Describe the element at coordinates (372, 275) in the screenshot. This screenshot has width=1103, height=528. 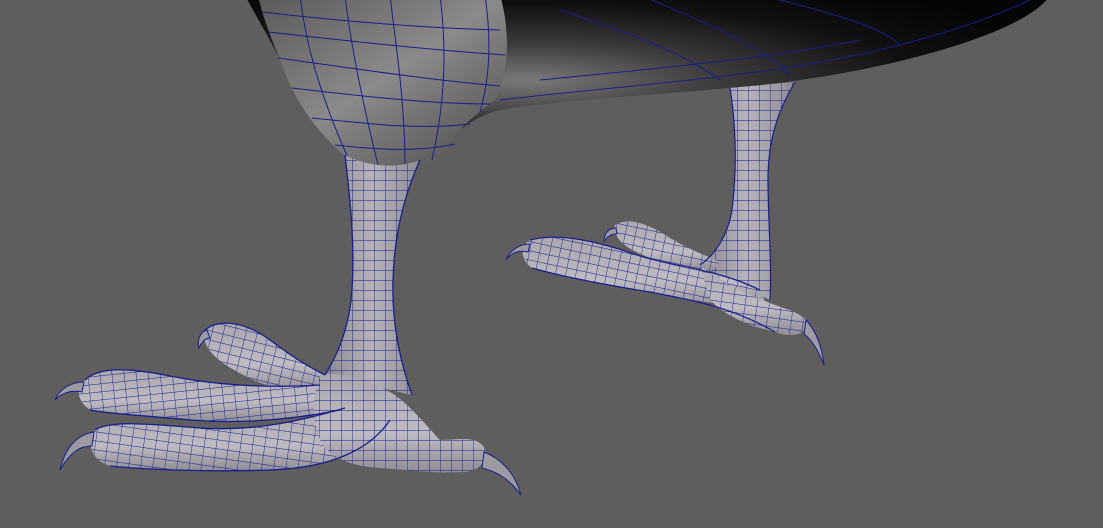
I see `front-leg-shin-wireframe` at that location.